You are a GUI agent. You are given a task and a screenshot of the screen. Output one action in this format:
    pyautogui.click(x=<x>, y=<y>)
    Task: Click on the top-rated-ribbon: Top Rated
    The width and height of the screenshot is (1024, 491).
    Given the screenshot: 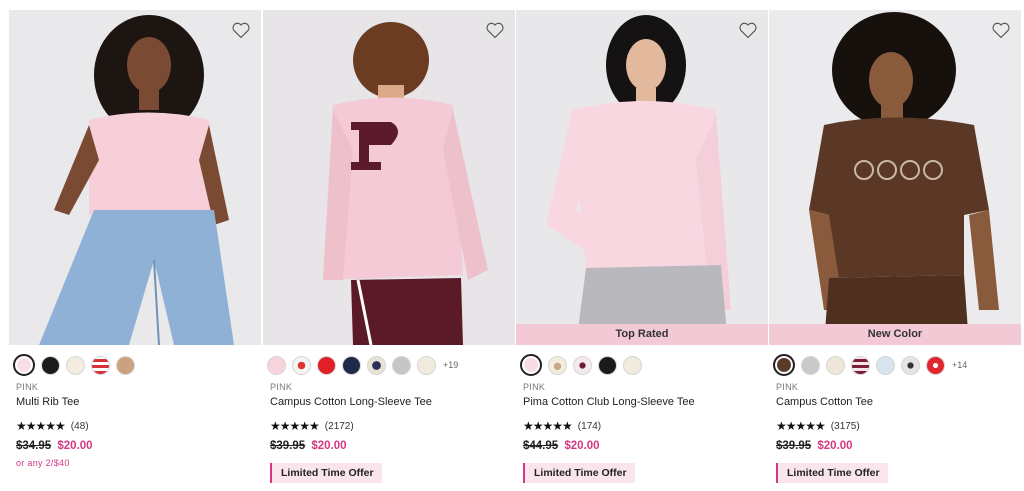 What is the action you would take?
    pyautogui.click(x=642, y=334)
    